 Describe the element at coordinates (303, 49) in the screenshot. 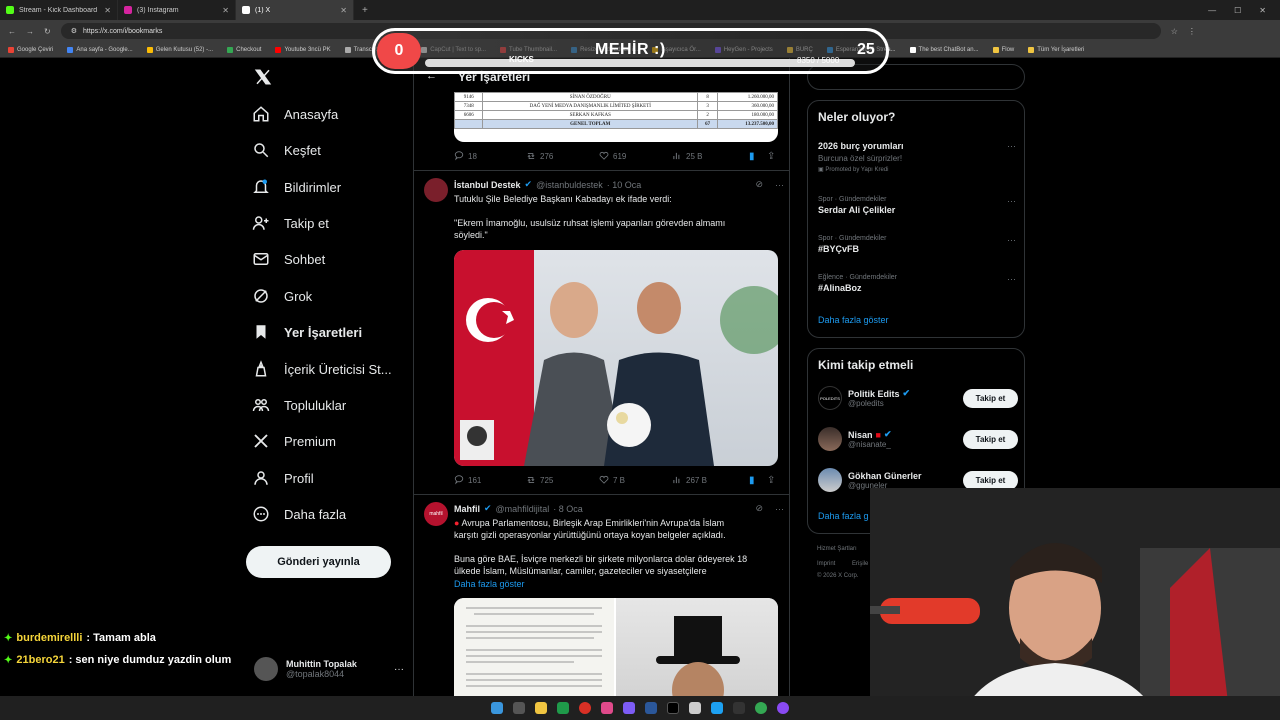

I see `bookmark-item: Youtube 3ncü PK` at that location.